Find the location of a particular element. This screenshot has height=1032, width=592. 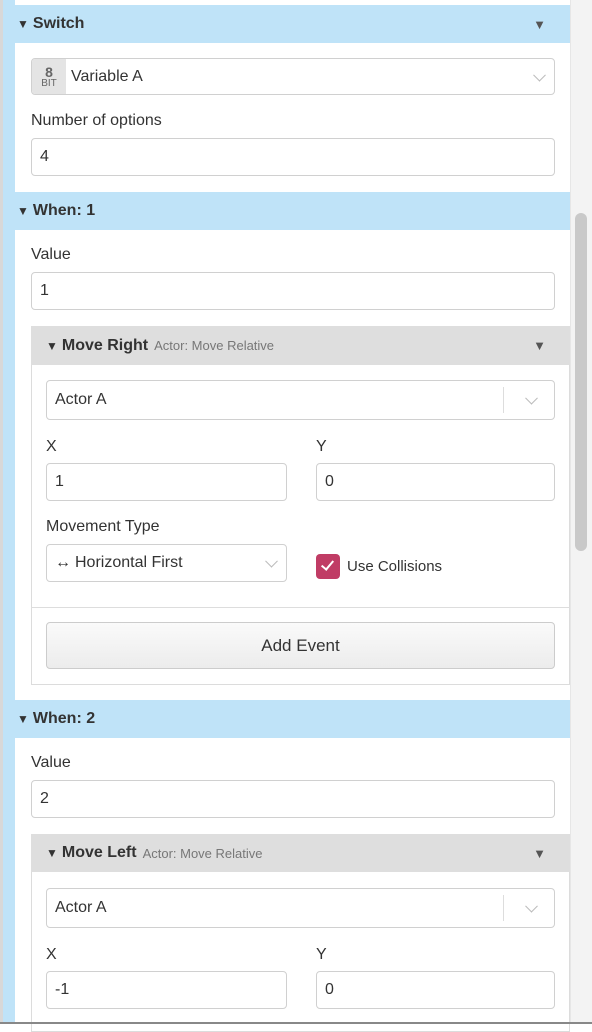

checkmark-icon is located at coordinates (327, 564).